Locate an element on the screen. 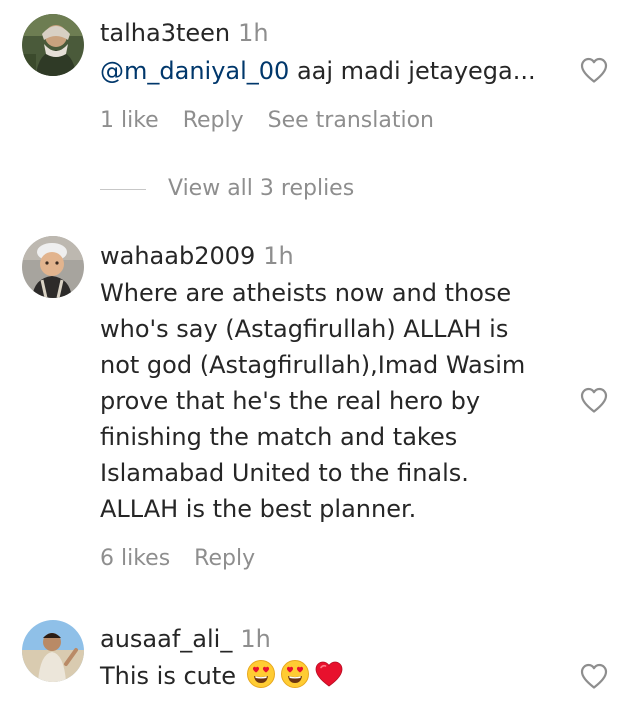  comment-header: wahaab2009 1h is located at coordinates (325, 256).